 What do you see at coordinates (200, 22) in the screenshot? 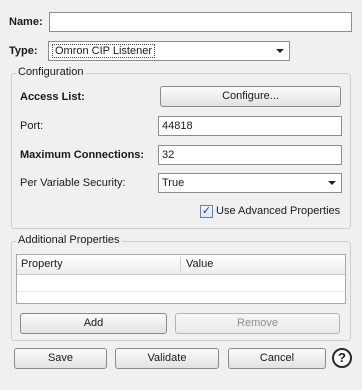
I see `name-input` at bounding box center [200, 22].